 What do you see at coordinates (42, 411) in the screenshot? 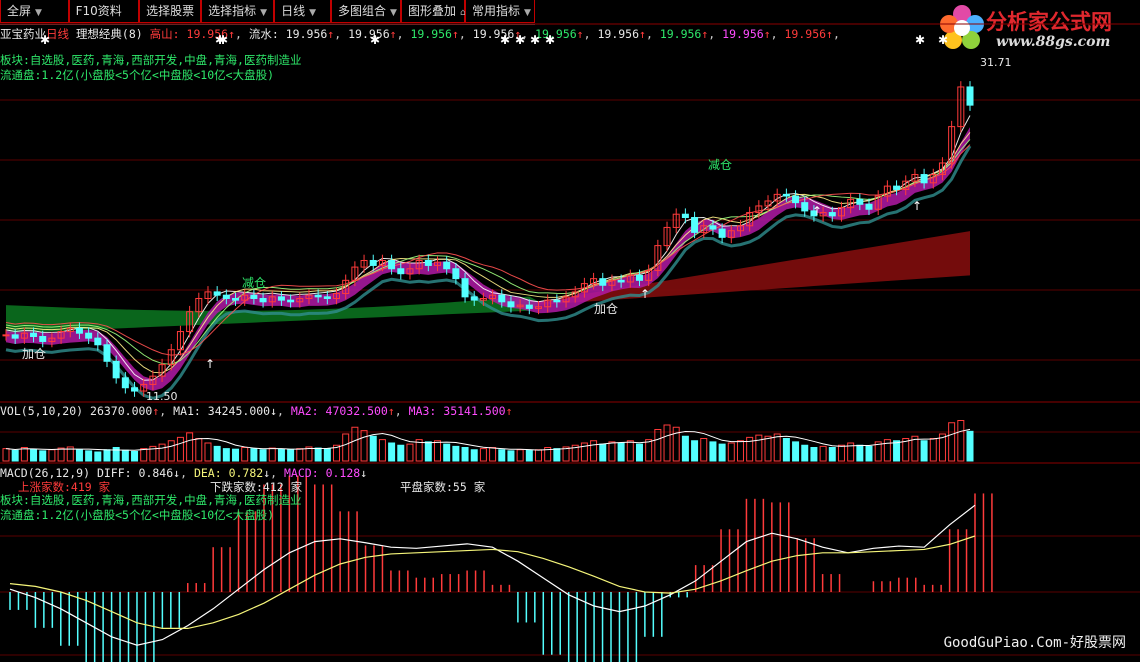
I see `vol-label: VOL(5,10,20)` at bounding box center [42, 411].